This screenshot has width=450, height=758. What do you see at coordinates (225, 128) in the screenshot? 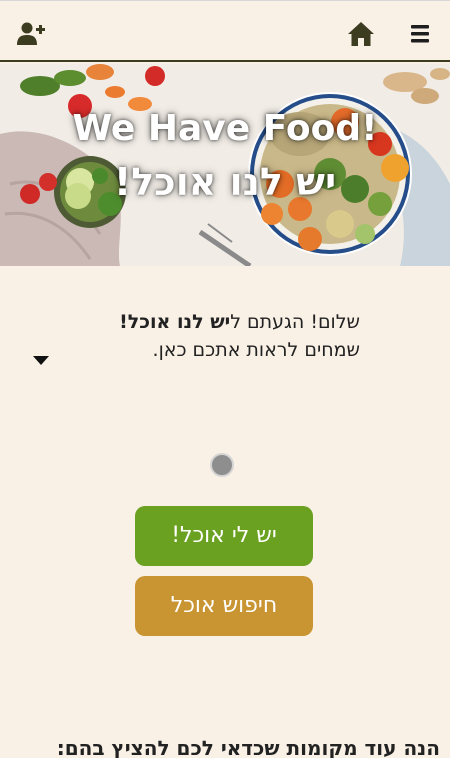
I see `hero-title-english: We Have Food!` at bounding box center [225, 128].